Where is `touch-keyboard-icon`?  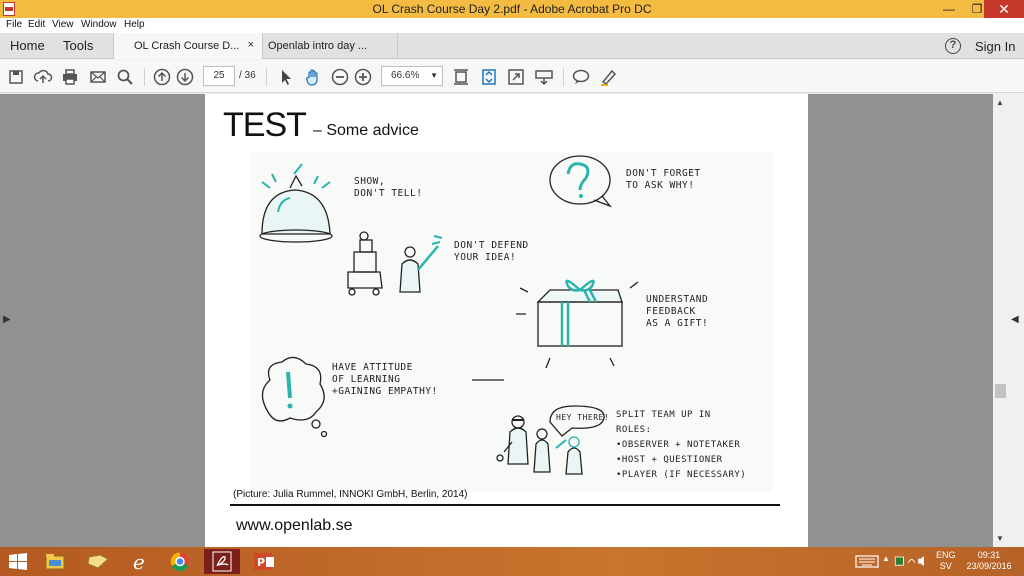 touch-keyboard-icon is located at coordinates (868, 561).